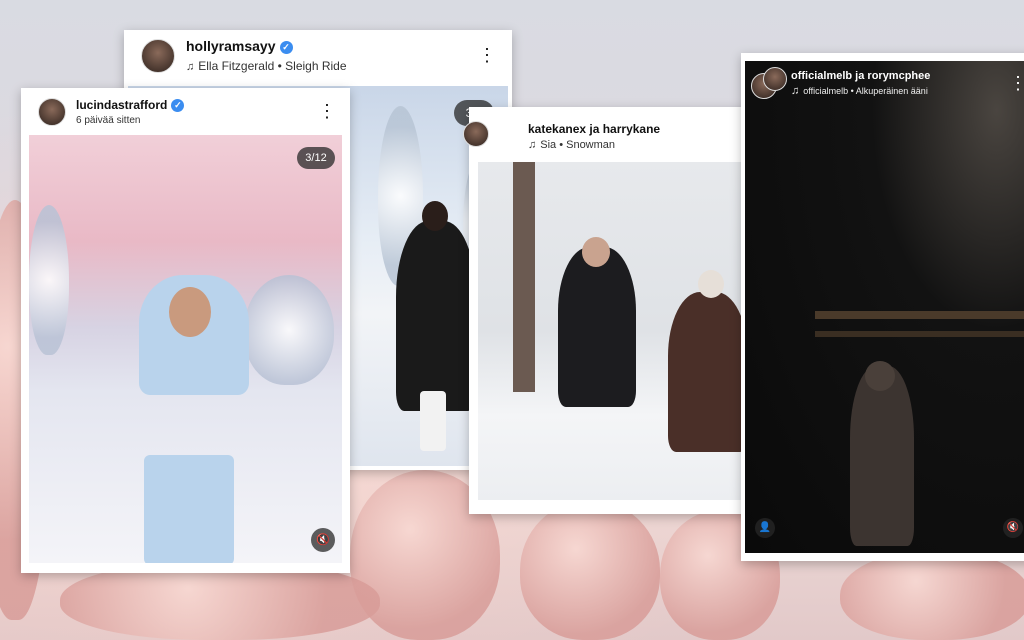 This screenshot has width=1024, height=640. What do you see at coordinates (266, 66) in the screenshot?
I see `audio-info: ♫ Ella Fitzgerald • Sleigh Ride` at bounding box center [266, 66].